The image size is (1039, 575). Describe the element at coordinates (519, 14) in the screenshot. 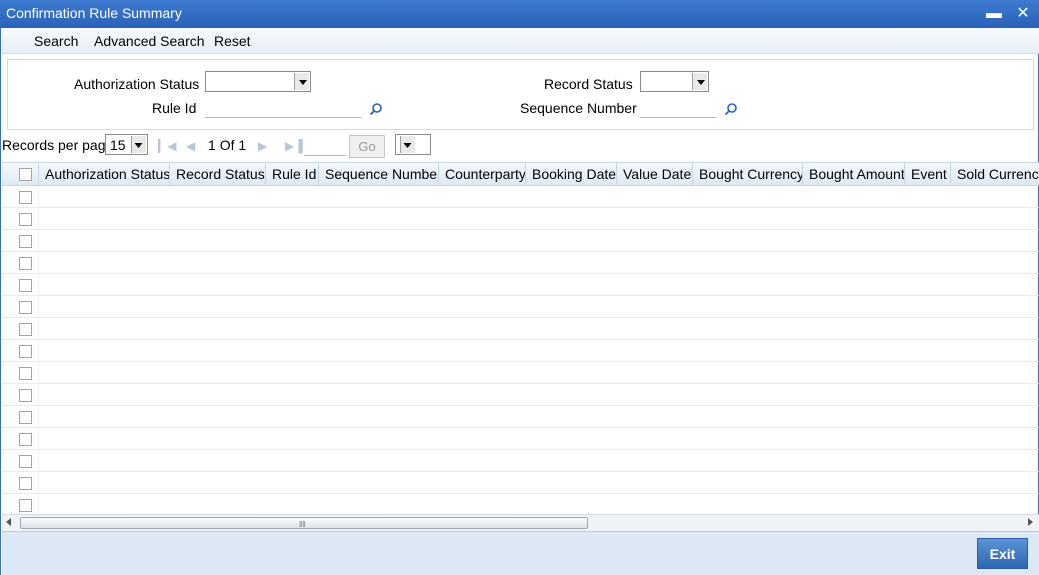

I see `title-bar: Confirmation Rule Summary ▬ ✕` at that location.